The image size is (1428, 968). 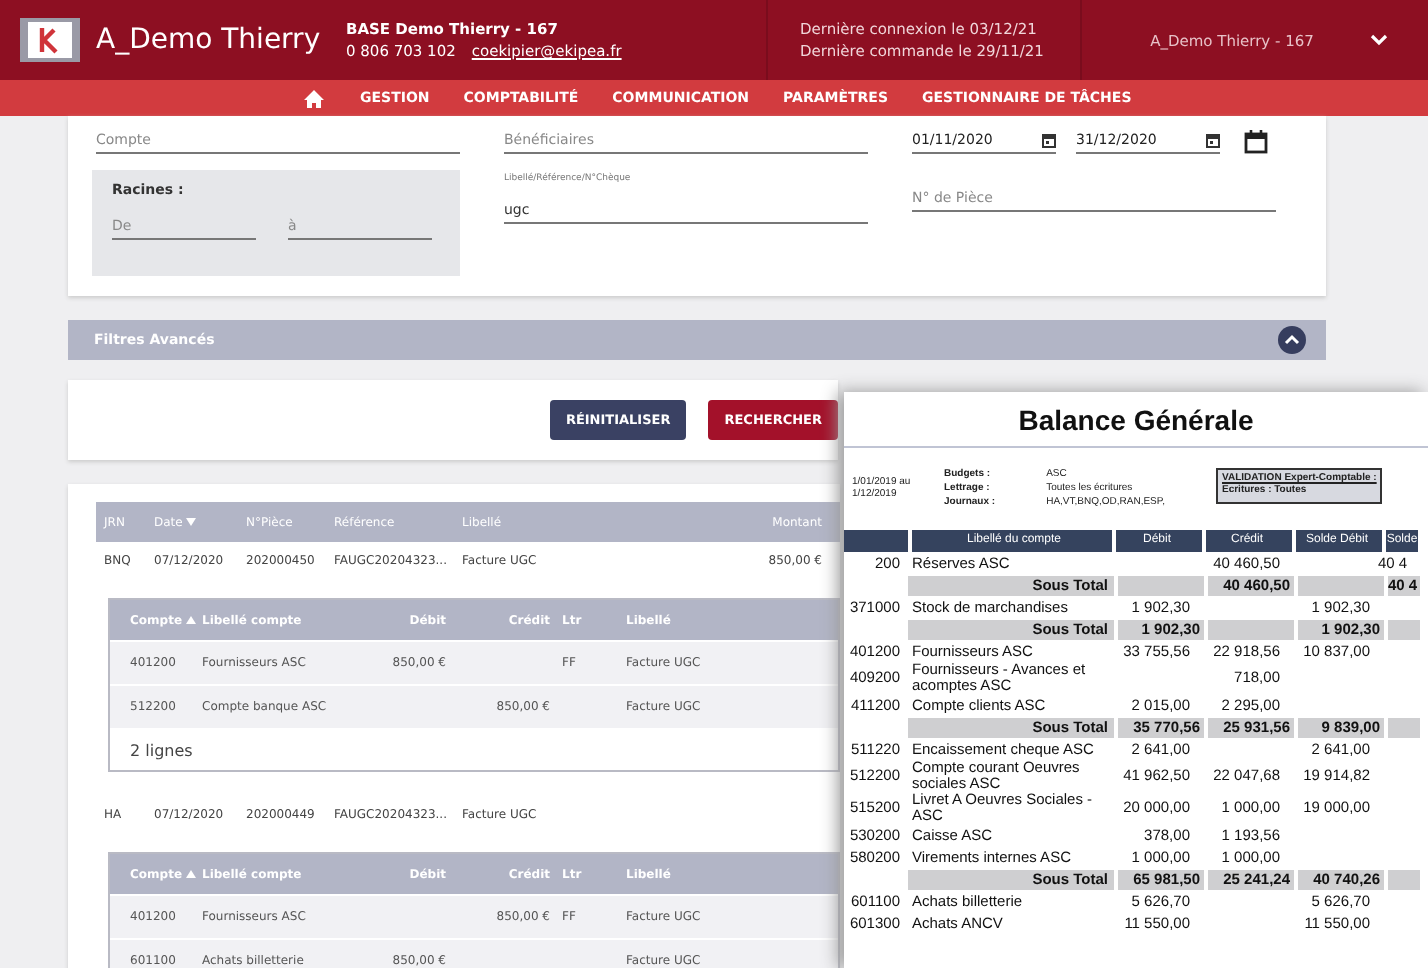 I want to click on row-count: 2 lignes, so click(x=474, y=750).